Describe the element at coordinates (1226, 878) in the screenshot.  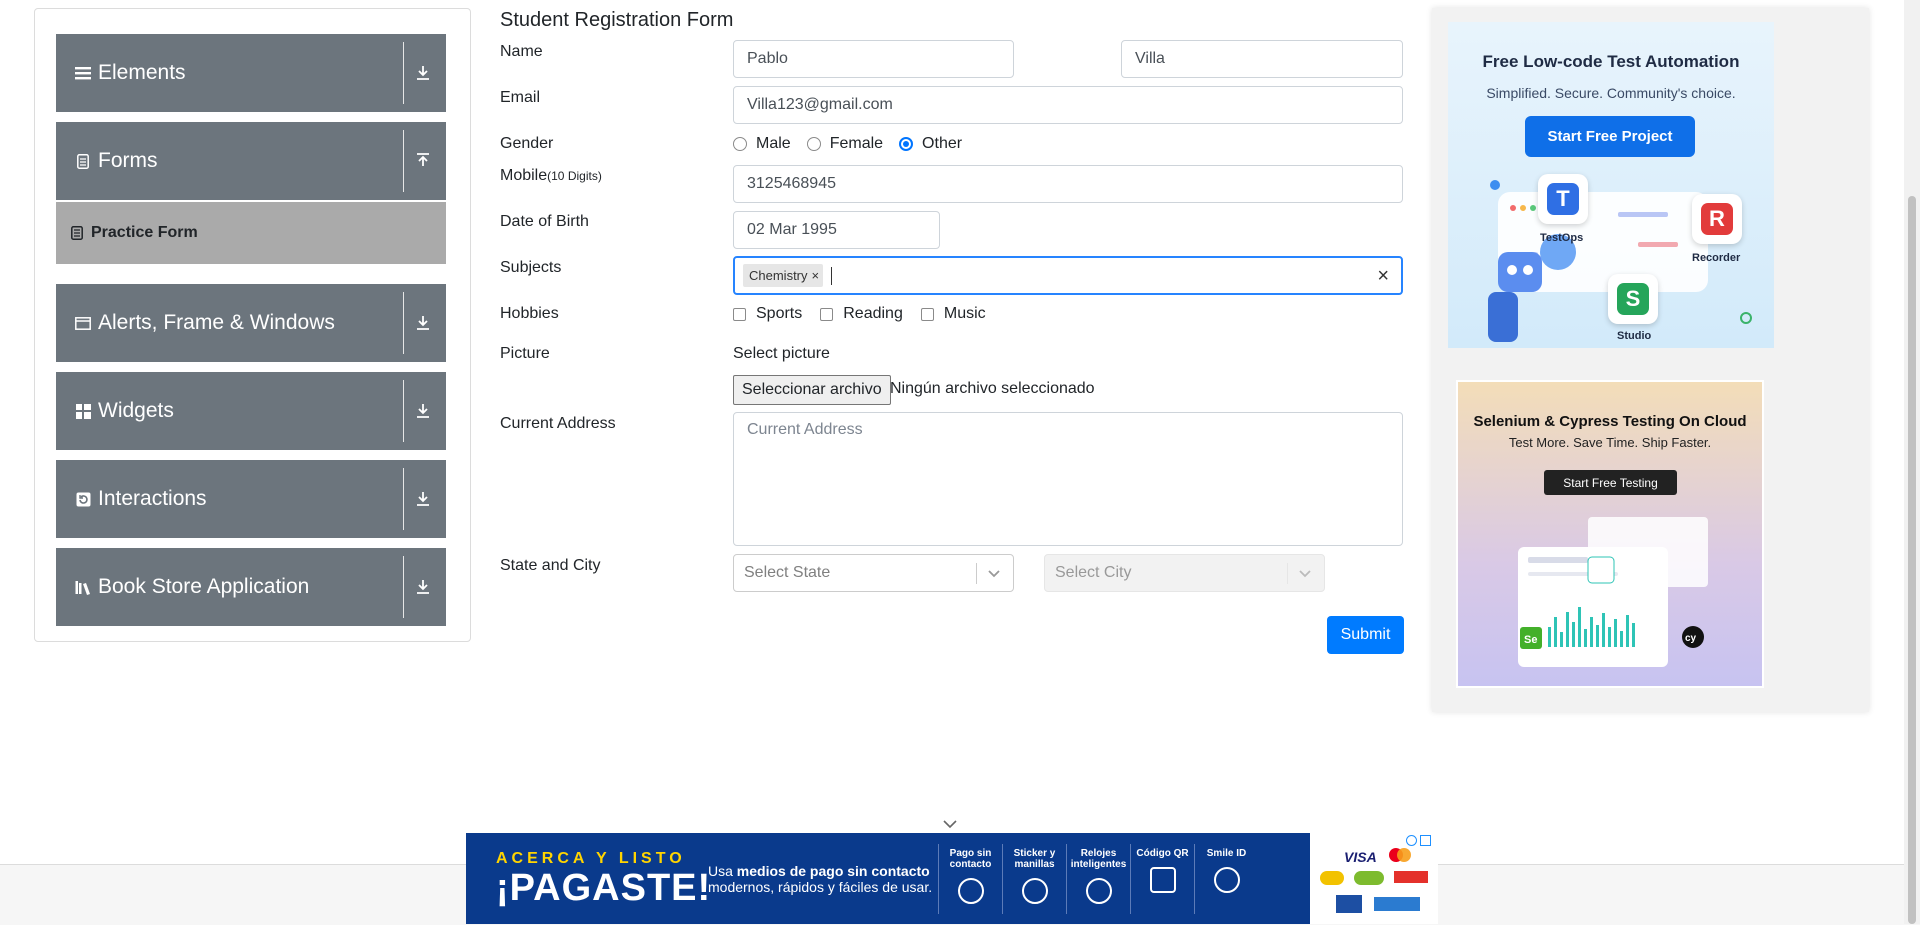
I see `banner-feature: Smile ID` at that location.